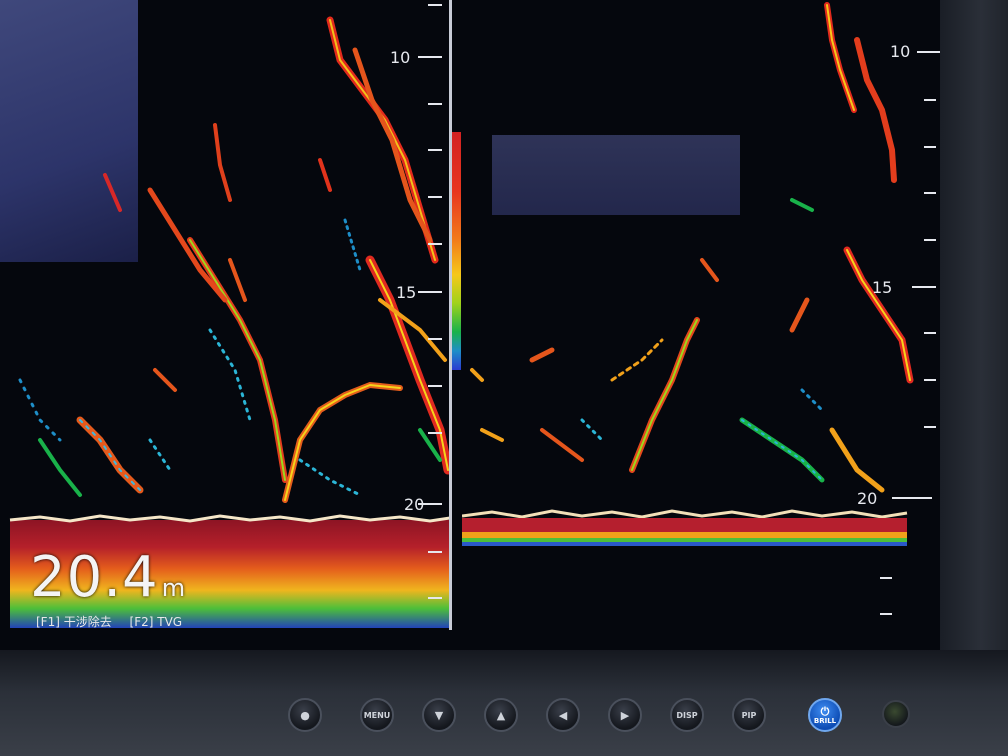 The width and height of the screenshot is (1008, 756). I want to click on color-scale-bar, so click(456, 251).